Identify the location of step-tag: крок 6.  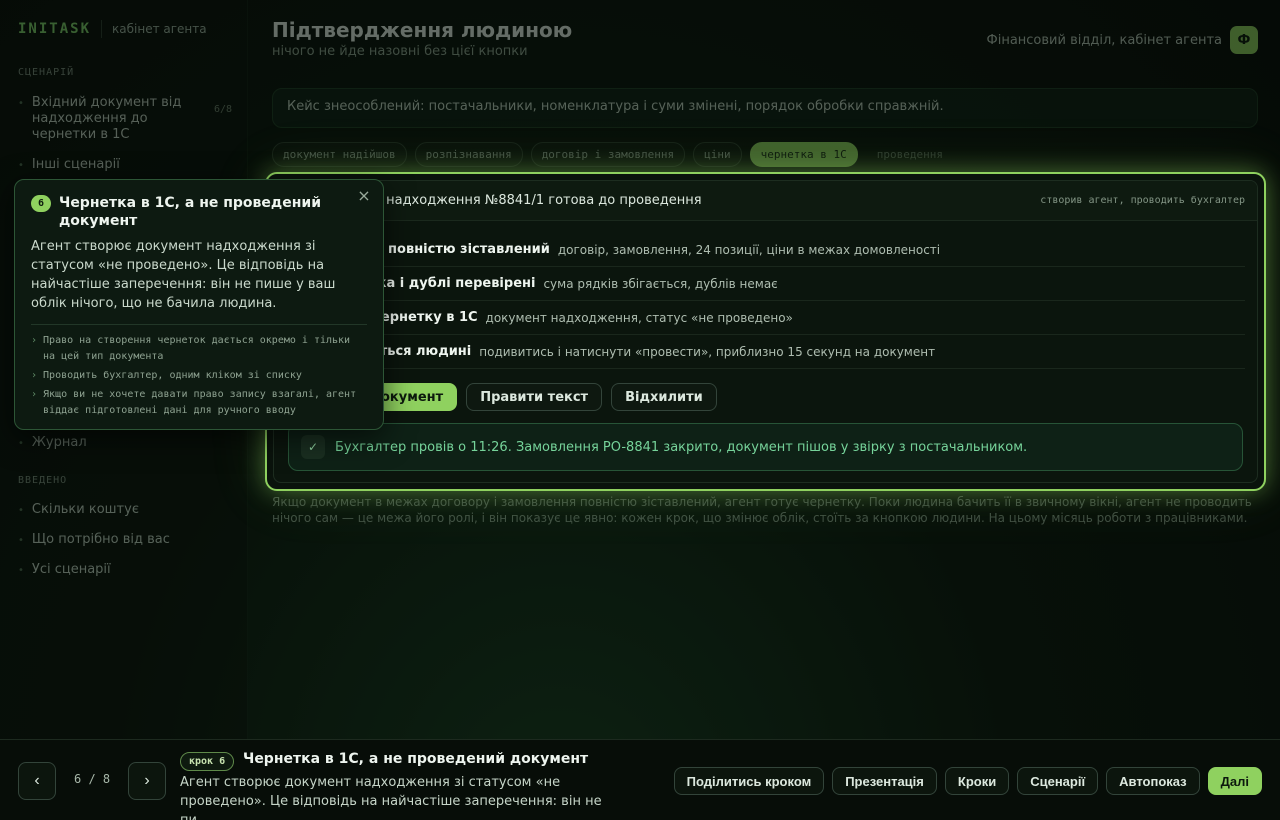
(207, 761).